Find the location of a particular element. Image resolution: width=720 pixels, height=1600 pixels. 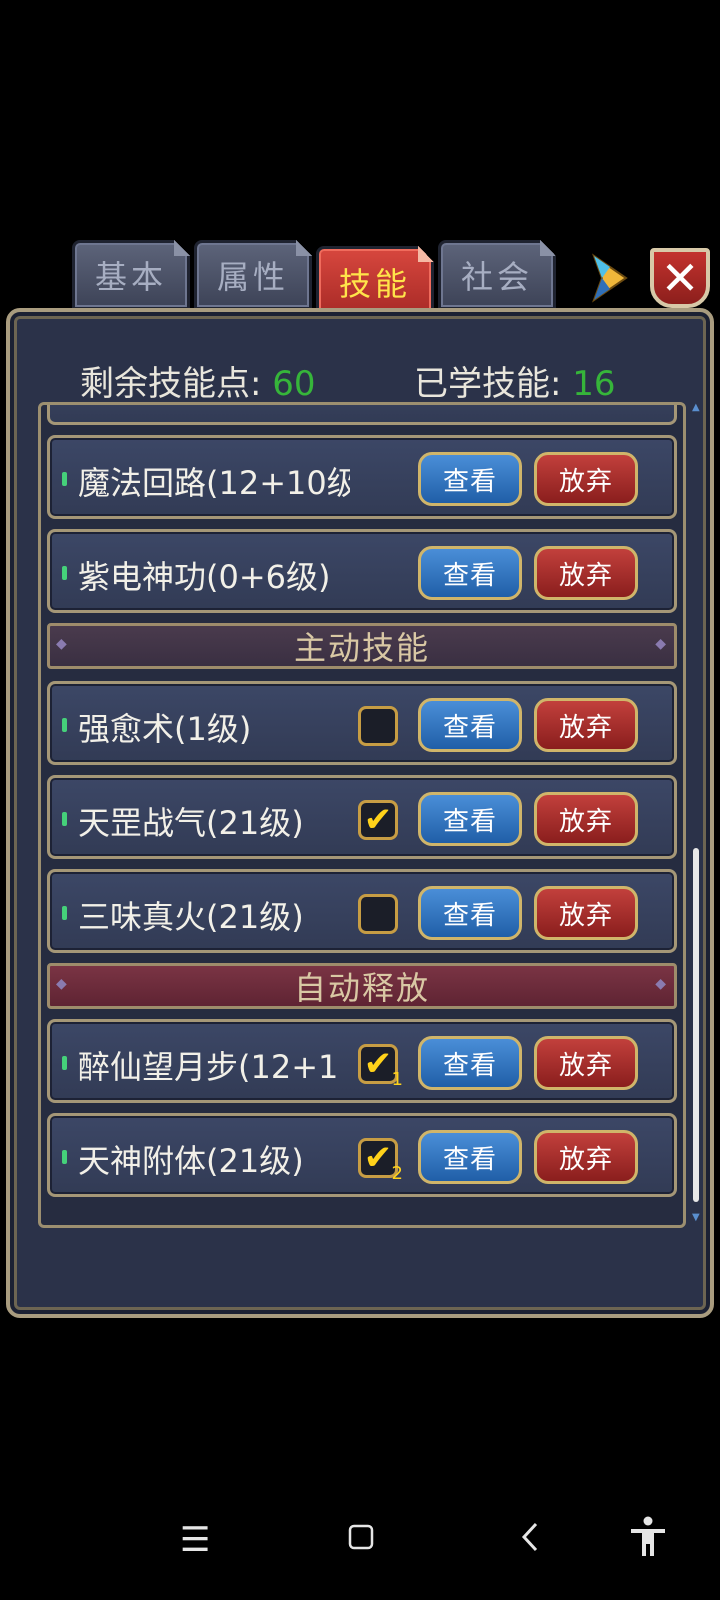

close-button: ✕ is located at coordinates (680, 278).